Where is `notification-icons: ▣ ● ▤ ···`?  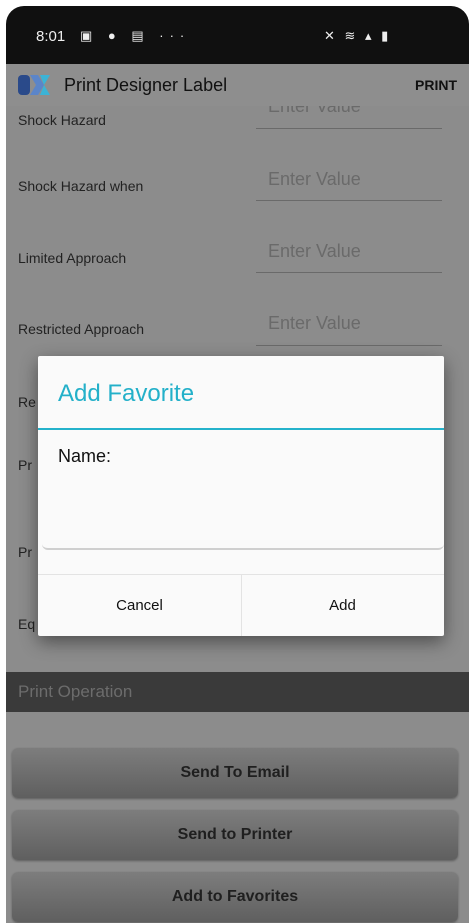
notification-icons: ▣ ● ▤ ··· is located at coordinates (135, 35).